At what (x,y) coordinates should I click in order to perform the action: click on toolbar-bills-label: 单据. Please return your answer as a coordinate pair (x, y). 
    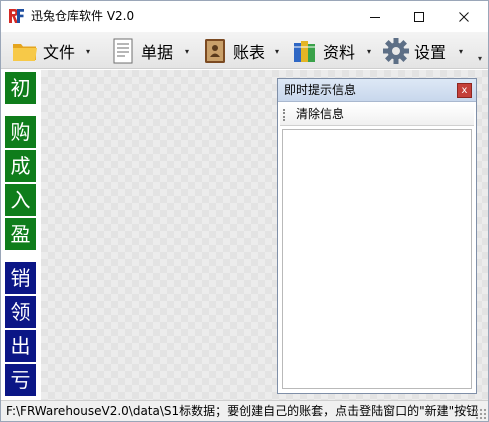
    Looking at the image, I should click on (157, 52).